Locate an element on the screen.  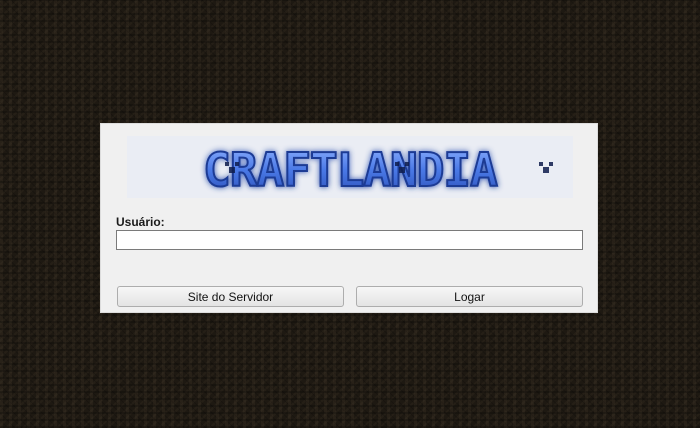
logo-text: CRAFTLANDIA is located at coordinates (350, 170).